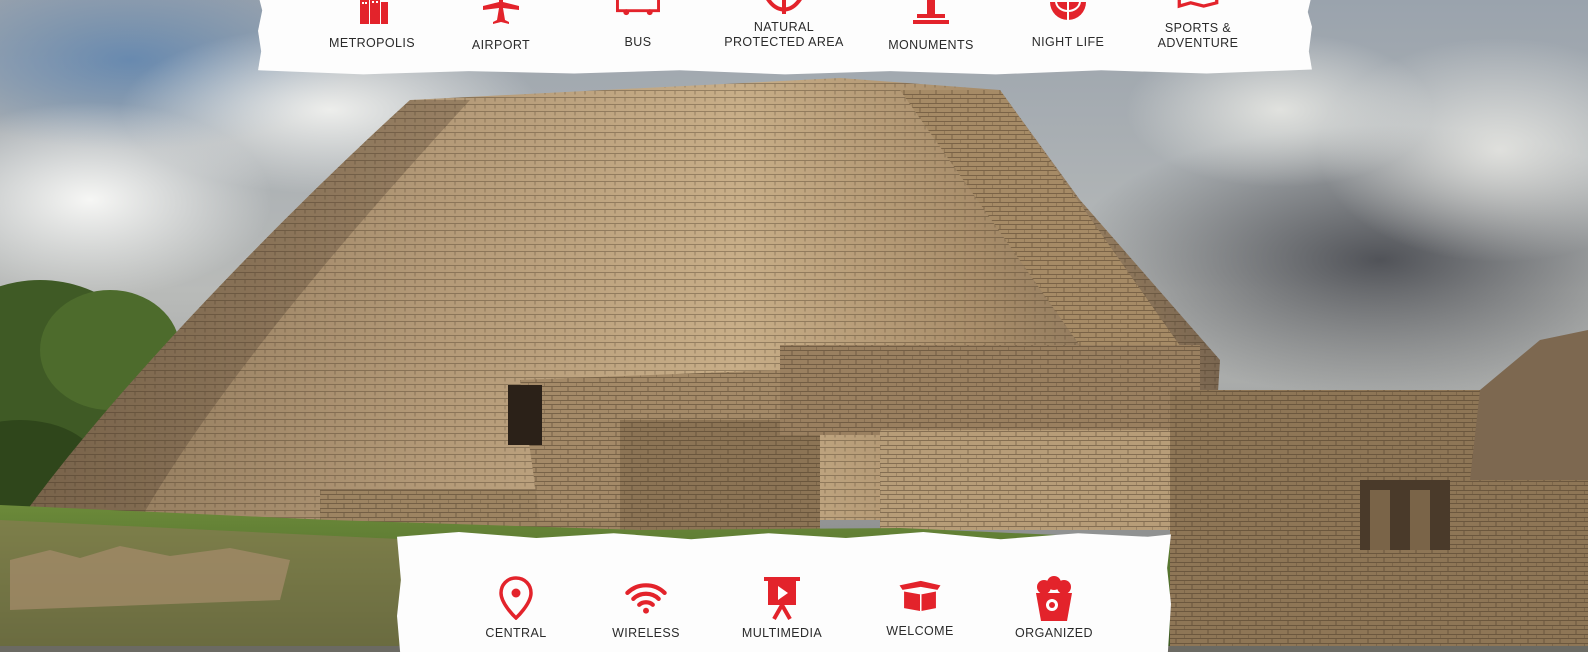  What do you see at coordinates (638, 14) in the screenshot?
I see `bus-icon` at bounding box center [638, 14].